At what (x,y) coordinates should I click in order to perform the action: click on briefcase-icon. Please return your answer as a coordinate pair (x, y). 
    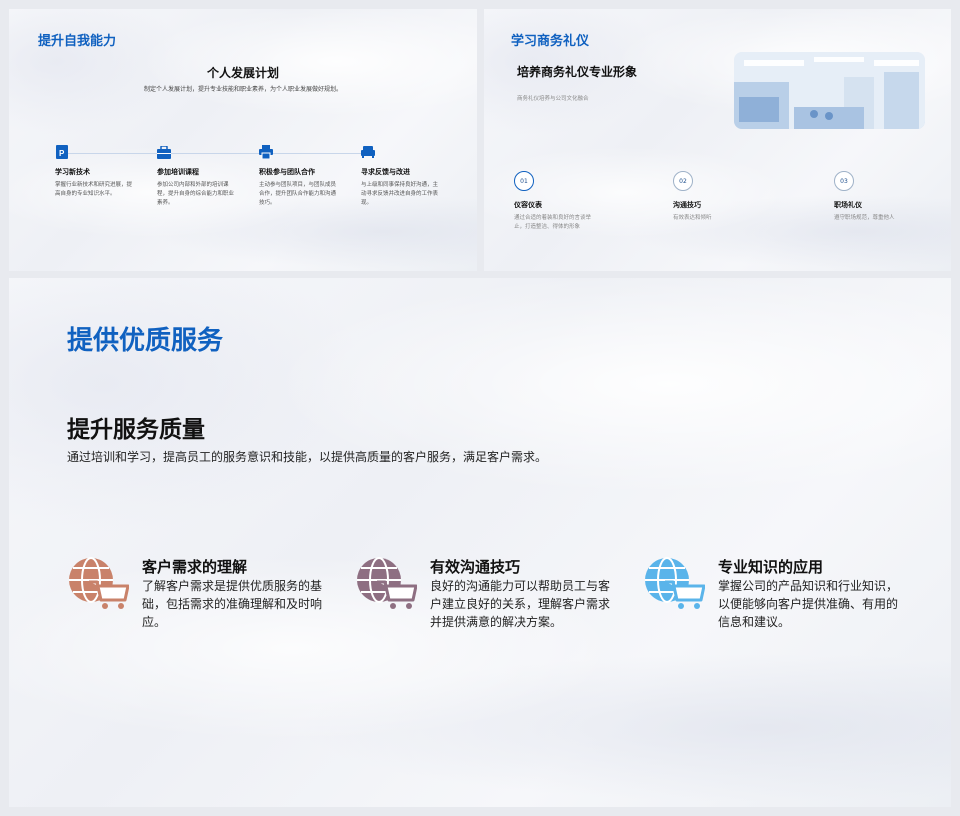
    Looking at the image, I should click on (164, 152).